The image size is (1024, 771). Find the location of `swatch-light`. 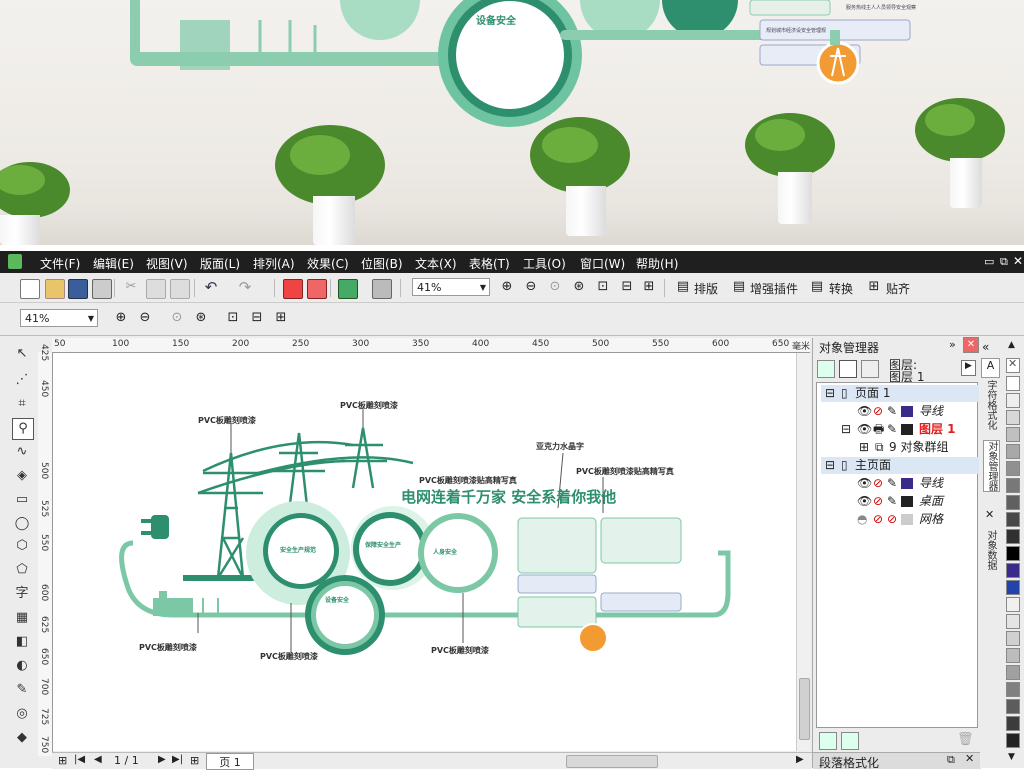

swatch-light is located at coordinates (1013, 604).